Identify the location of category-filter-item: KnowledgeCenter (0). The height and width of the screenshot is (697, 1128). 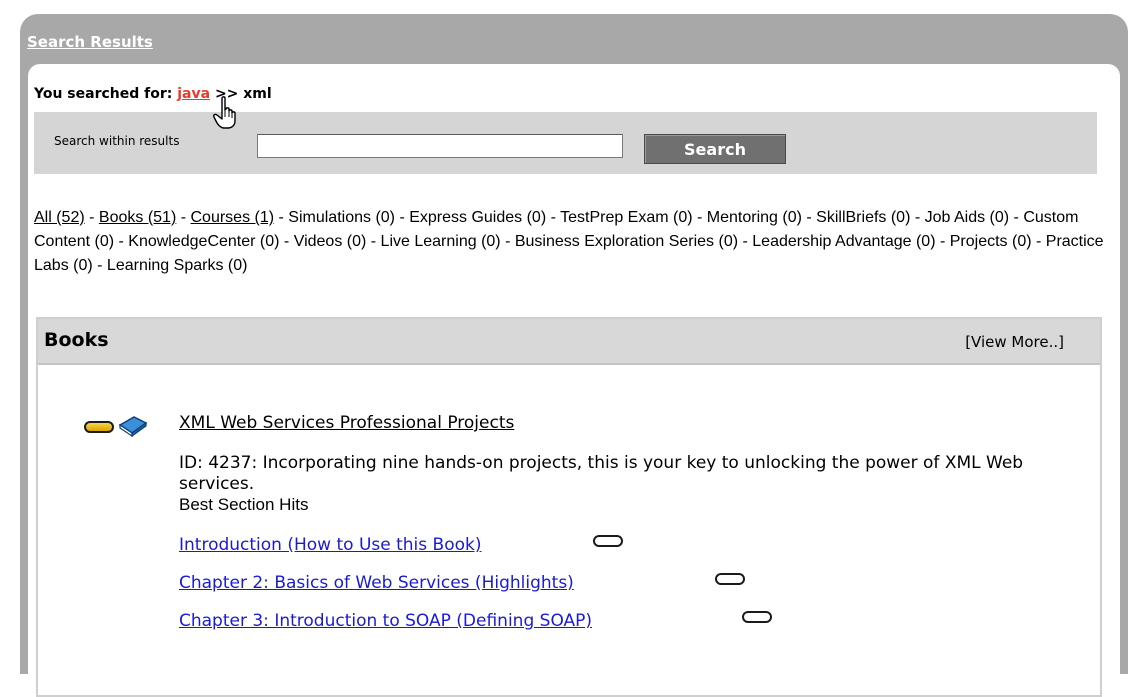
(204, 241).